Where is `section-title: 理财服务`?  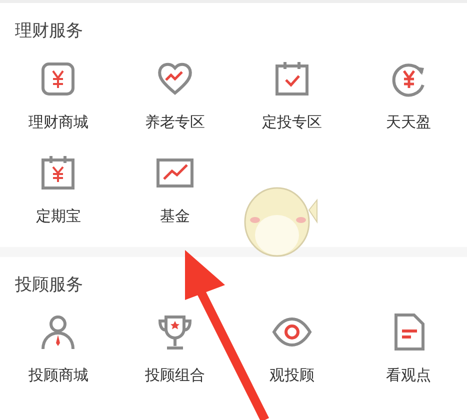 section-title: 理财服务 is located at coordinates (49, 31).